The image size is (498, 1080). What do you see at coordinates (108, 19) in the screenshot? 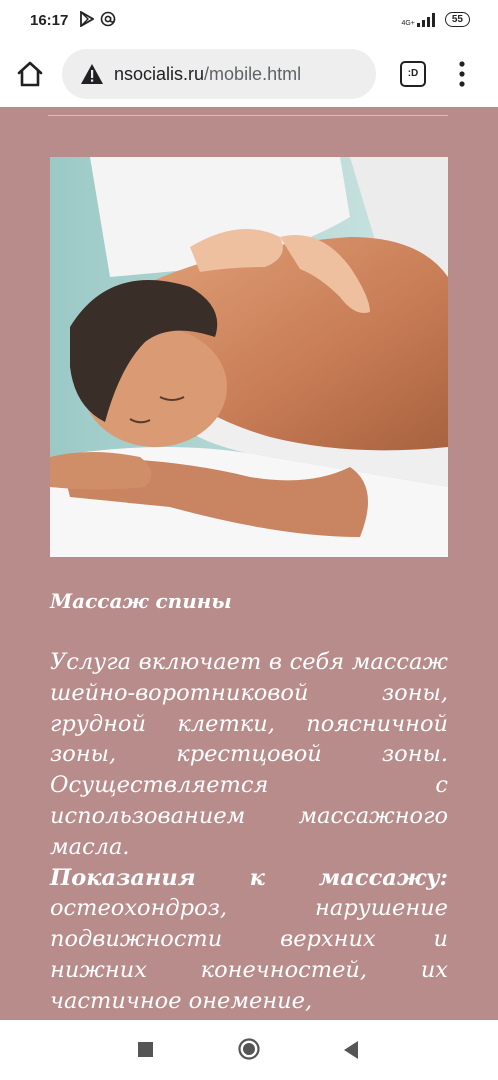
I see `at-sign-icon` at bounding box center [108, 19].